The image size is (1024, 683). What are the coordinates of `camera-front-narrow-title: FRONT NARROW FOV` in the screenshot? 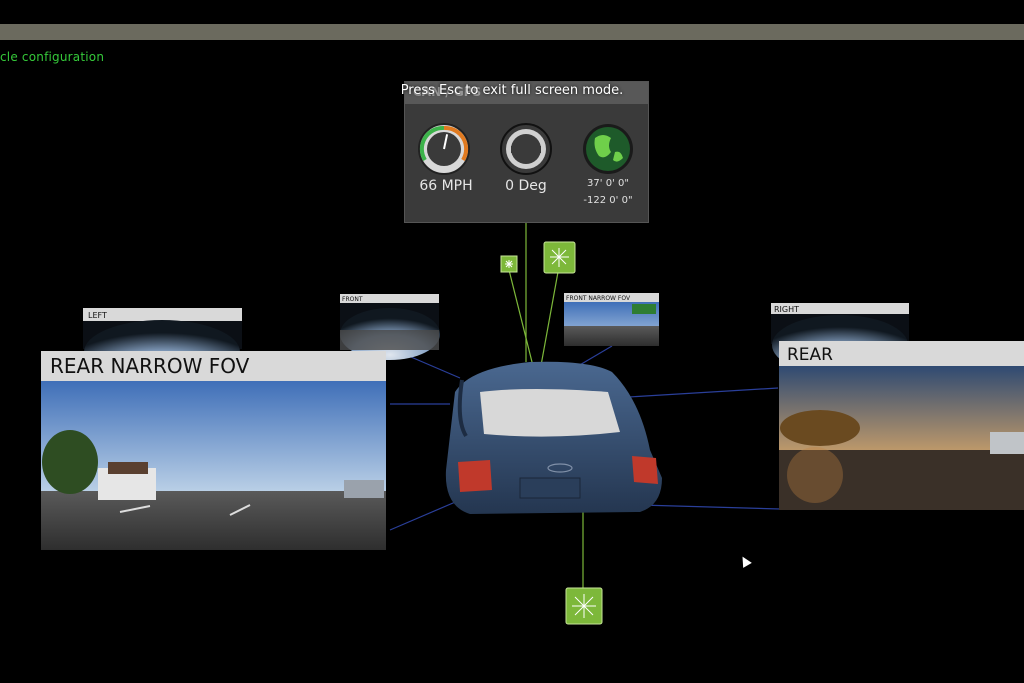 It's located at (598, 298).